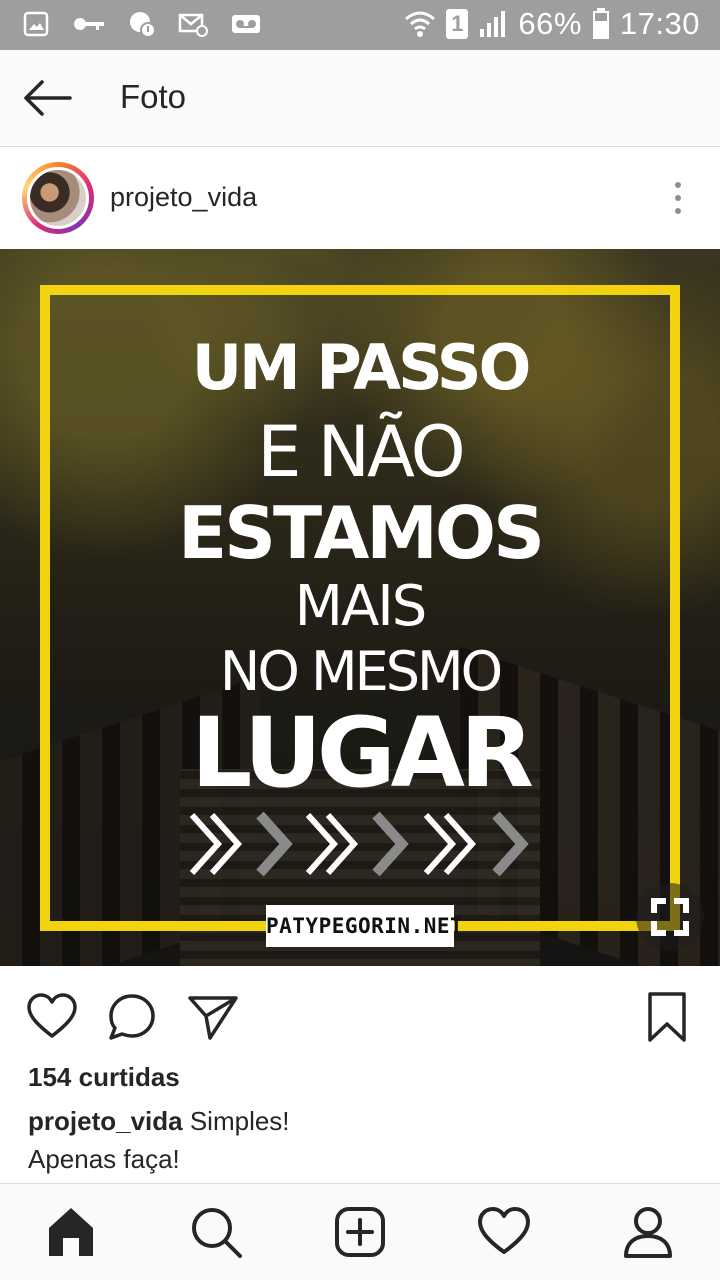 The width and height of the screenshot is (720, 1280). Describe the element at coordinates (47, 98) in the screenshot. I see `arrow-left-icon` at that location.